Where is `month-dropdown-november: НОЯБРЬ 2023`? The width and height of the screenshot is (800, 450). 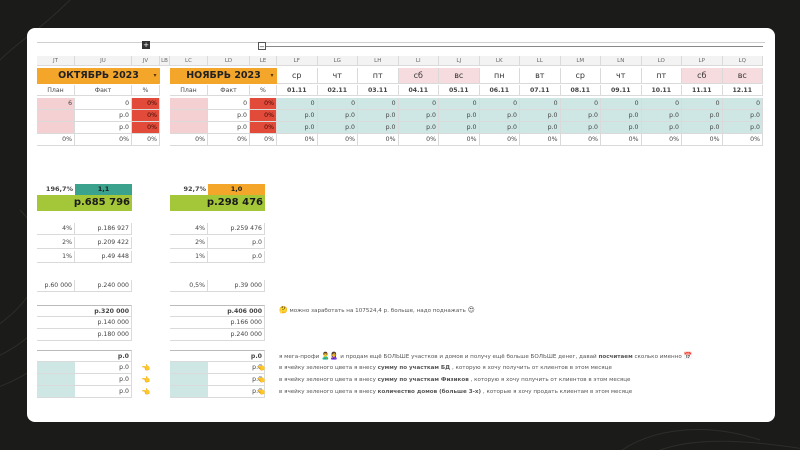 month-dropdown-november: НОЯБРЬ 2023 is located at coordinates (223, 76).